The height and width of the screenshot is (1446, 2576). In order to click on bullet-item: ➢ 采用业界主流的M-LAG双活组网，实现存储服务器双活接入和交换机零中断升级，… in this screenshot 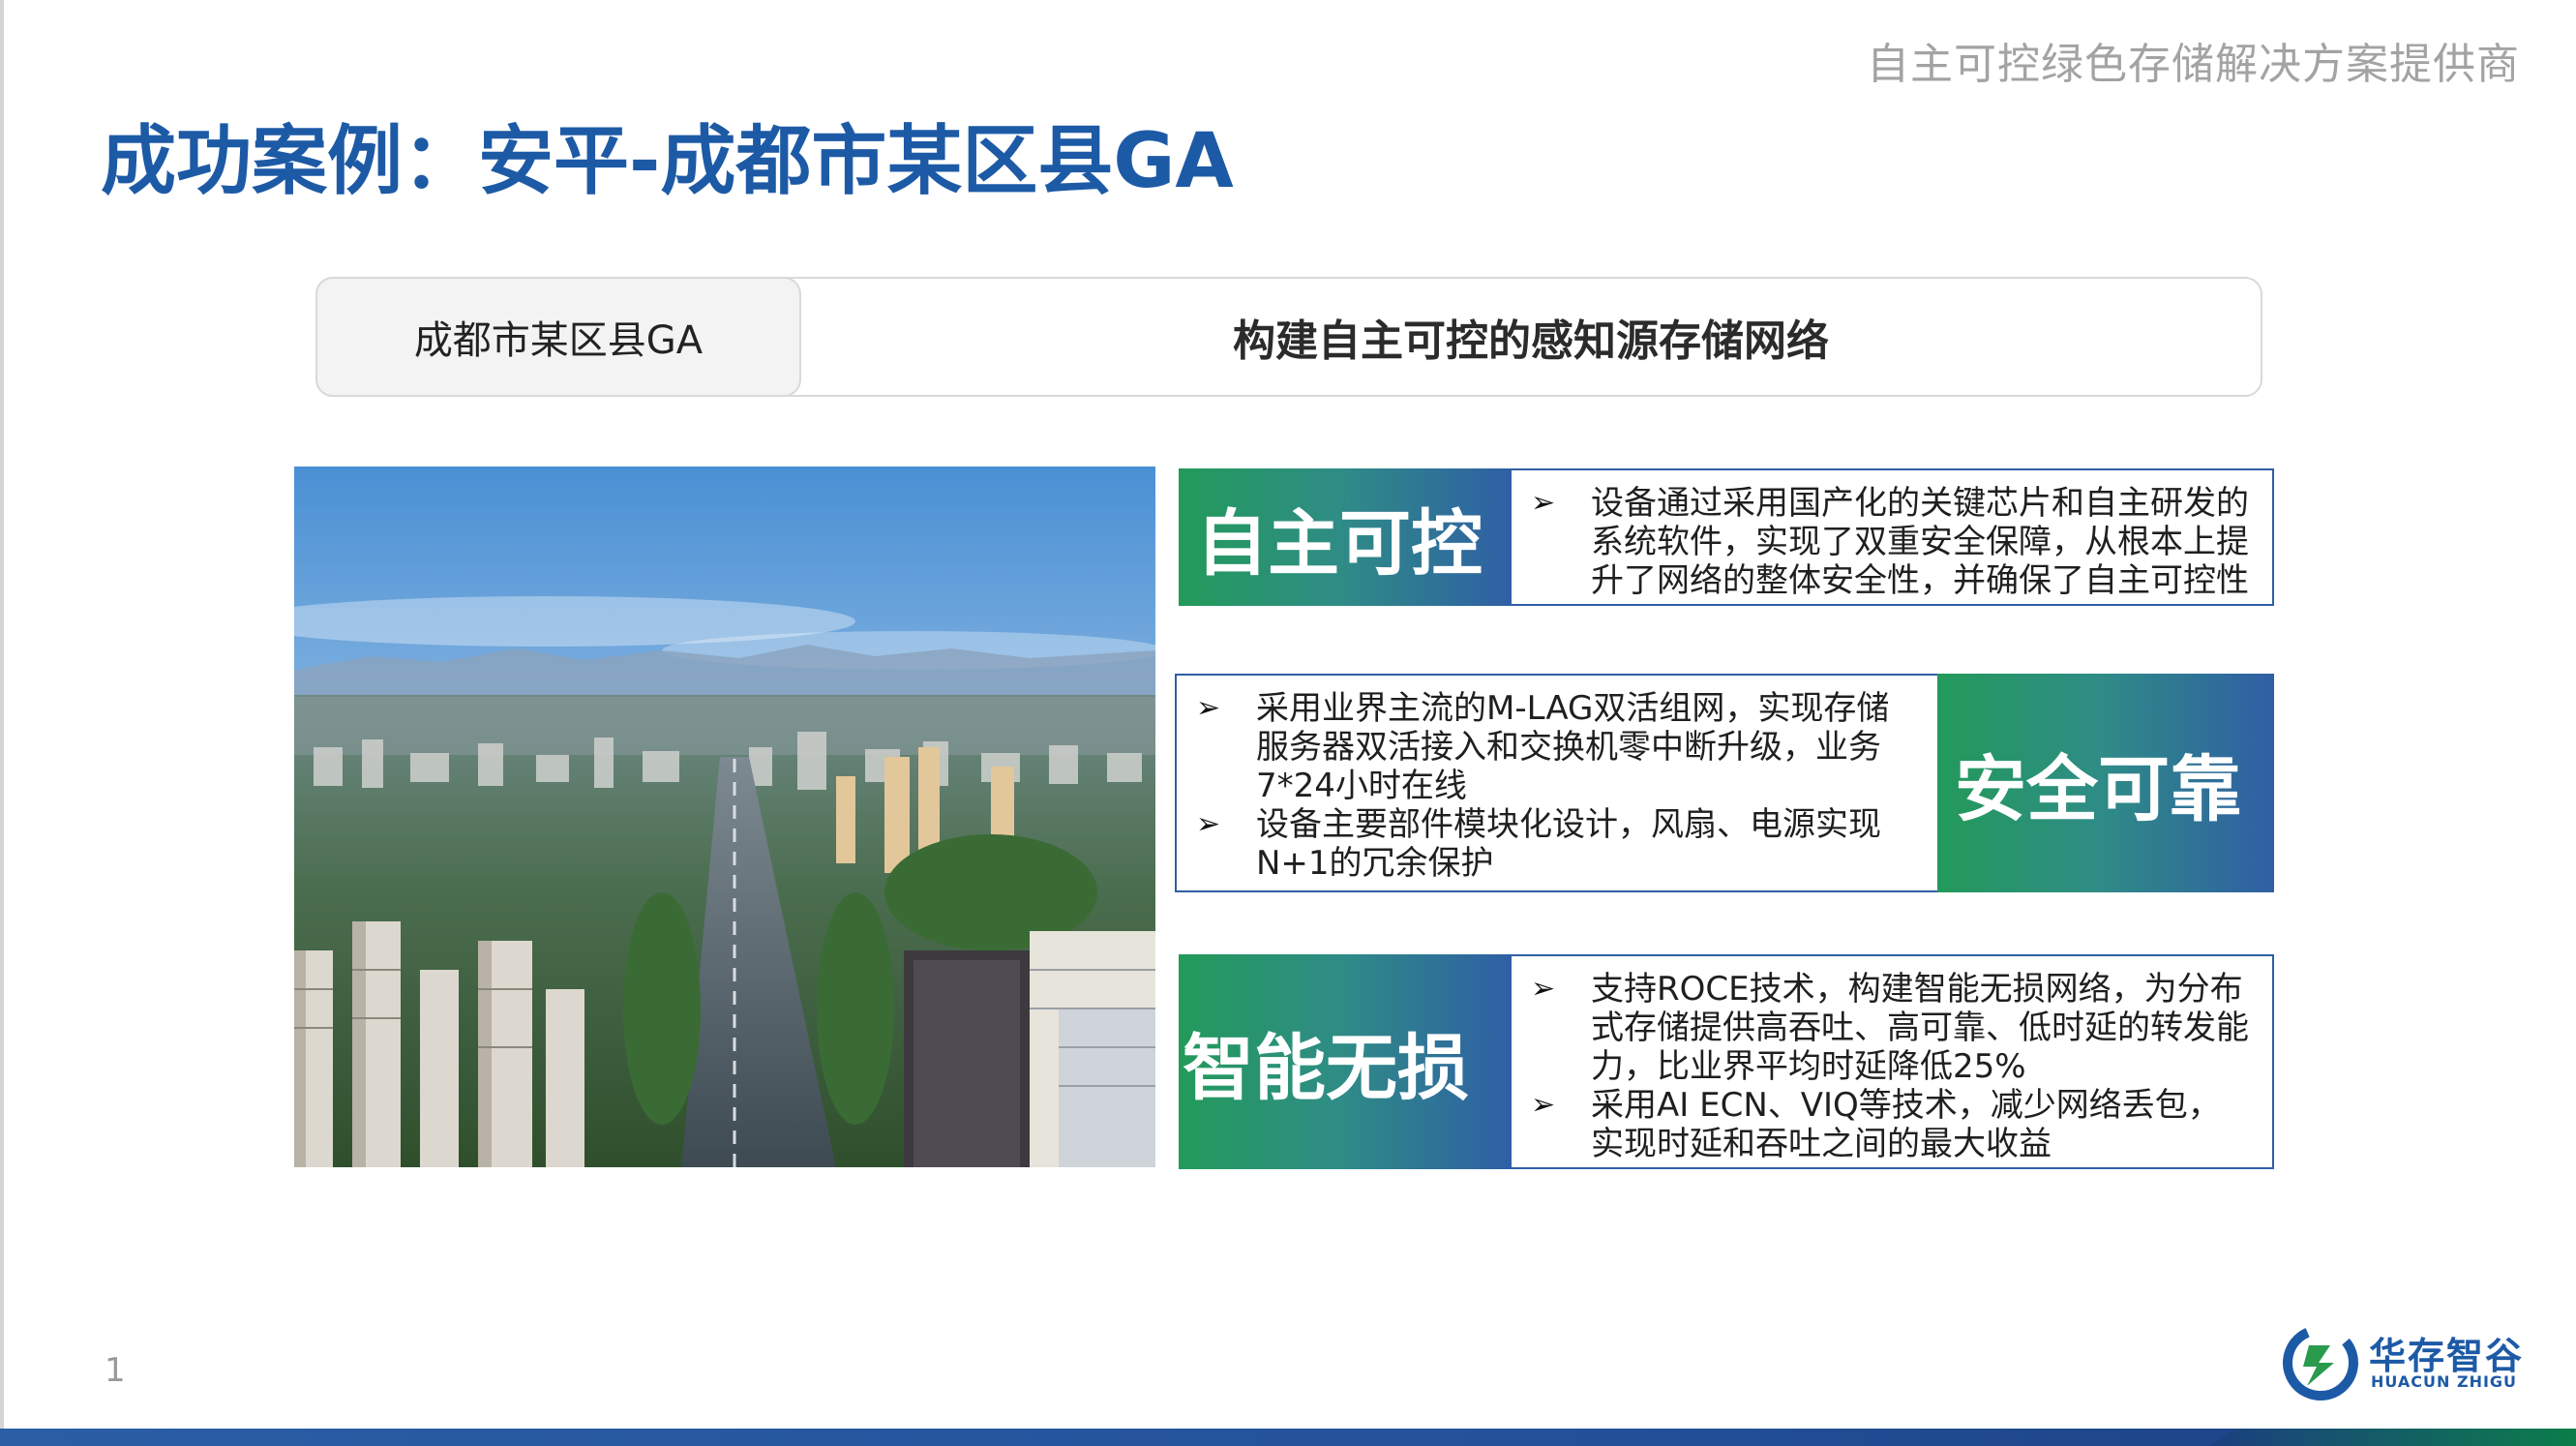, I will do `click(1548, 747)`.